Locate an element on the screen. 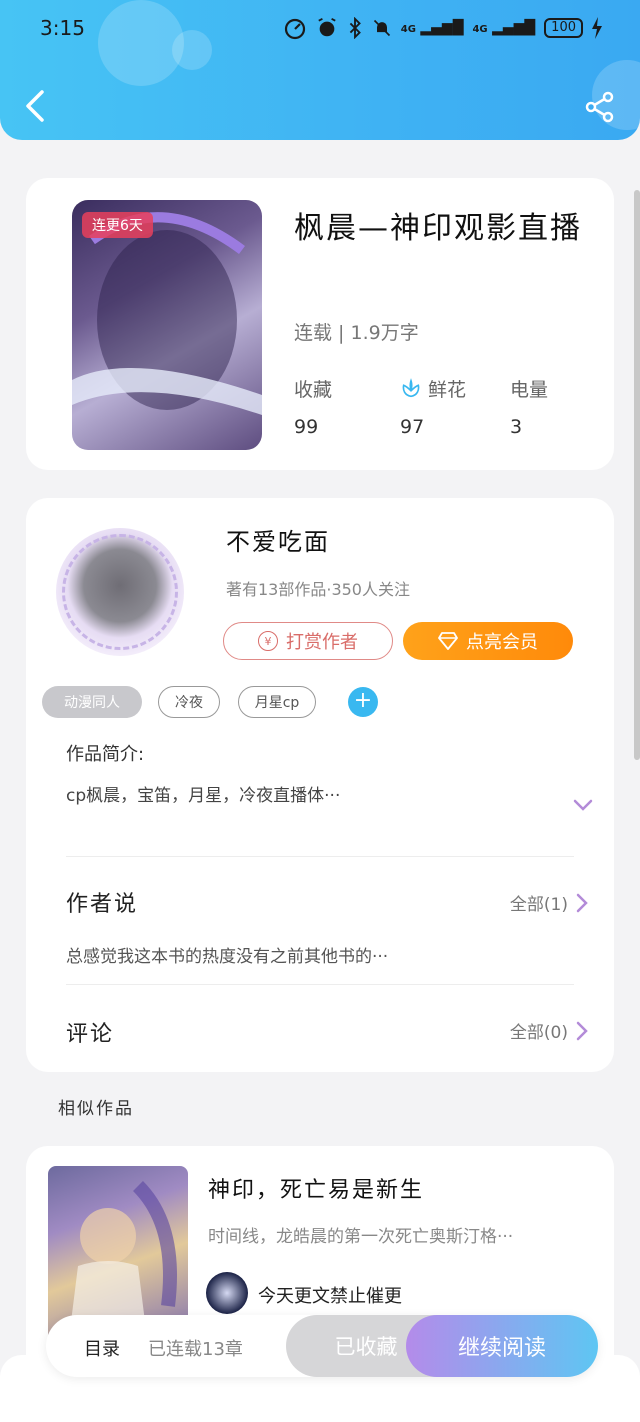  flower-icon is located at coordinates (411, 387).